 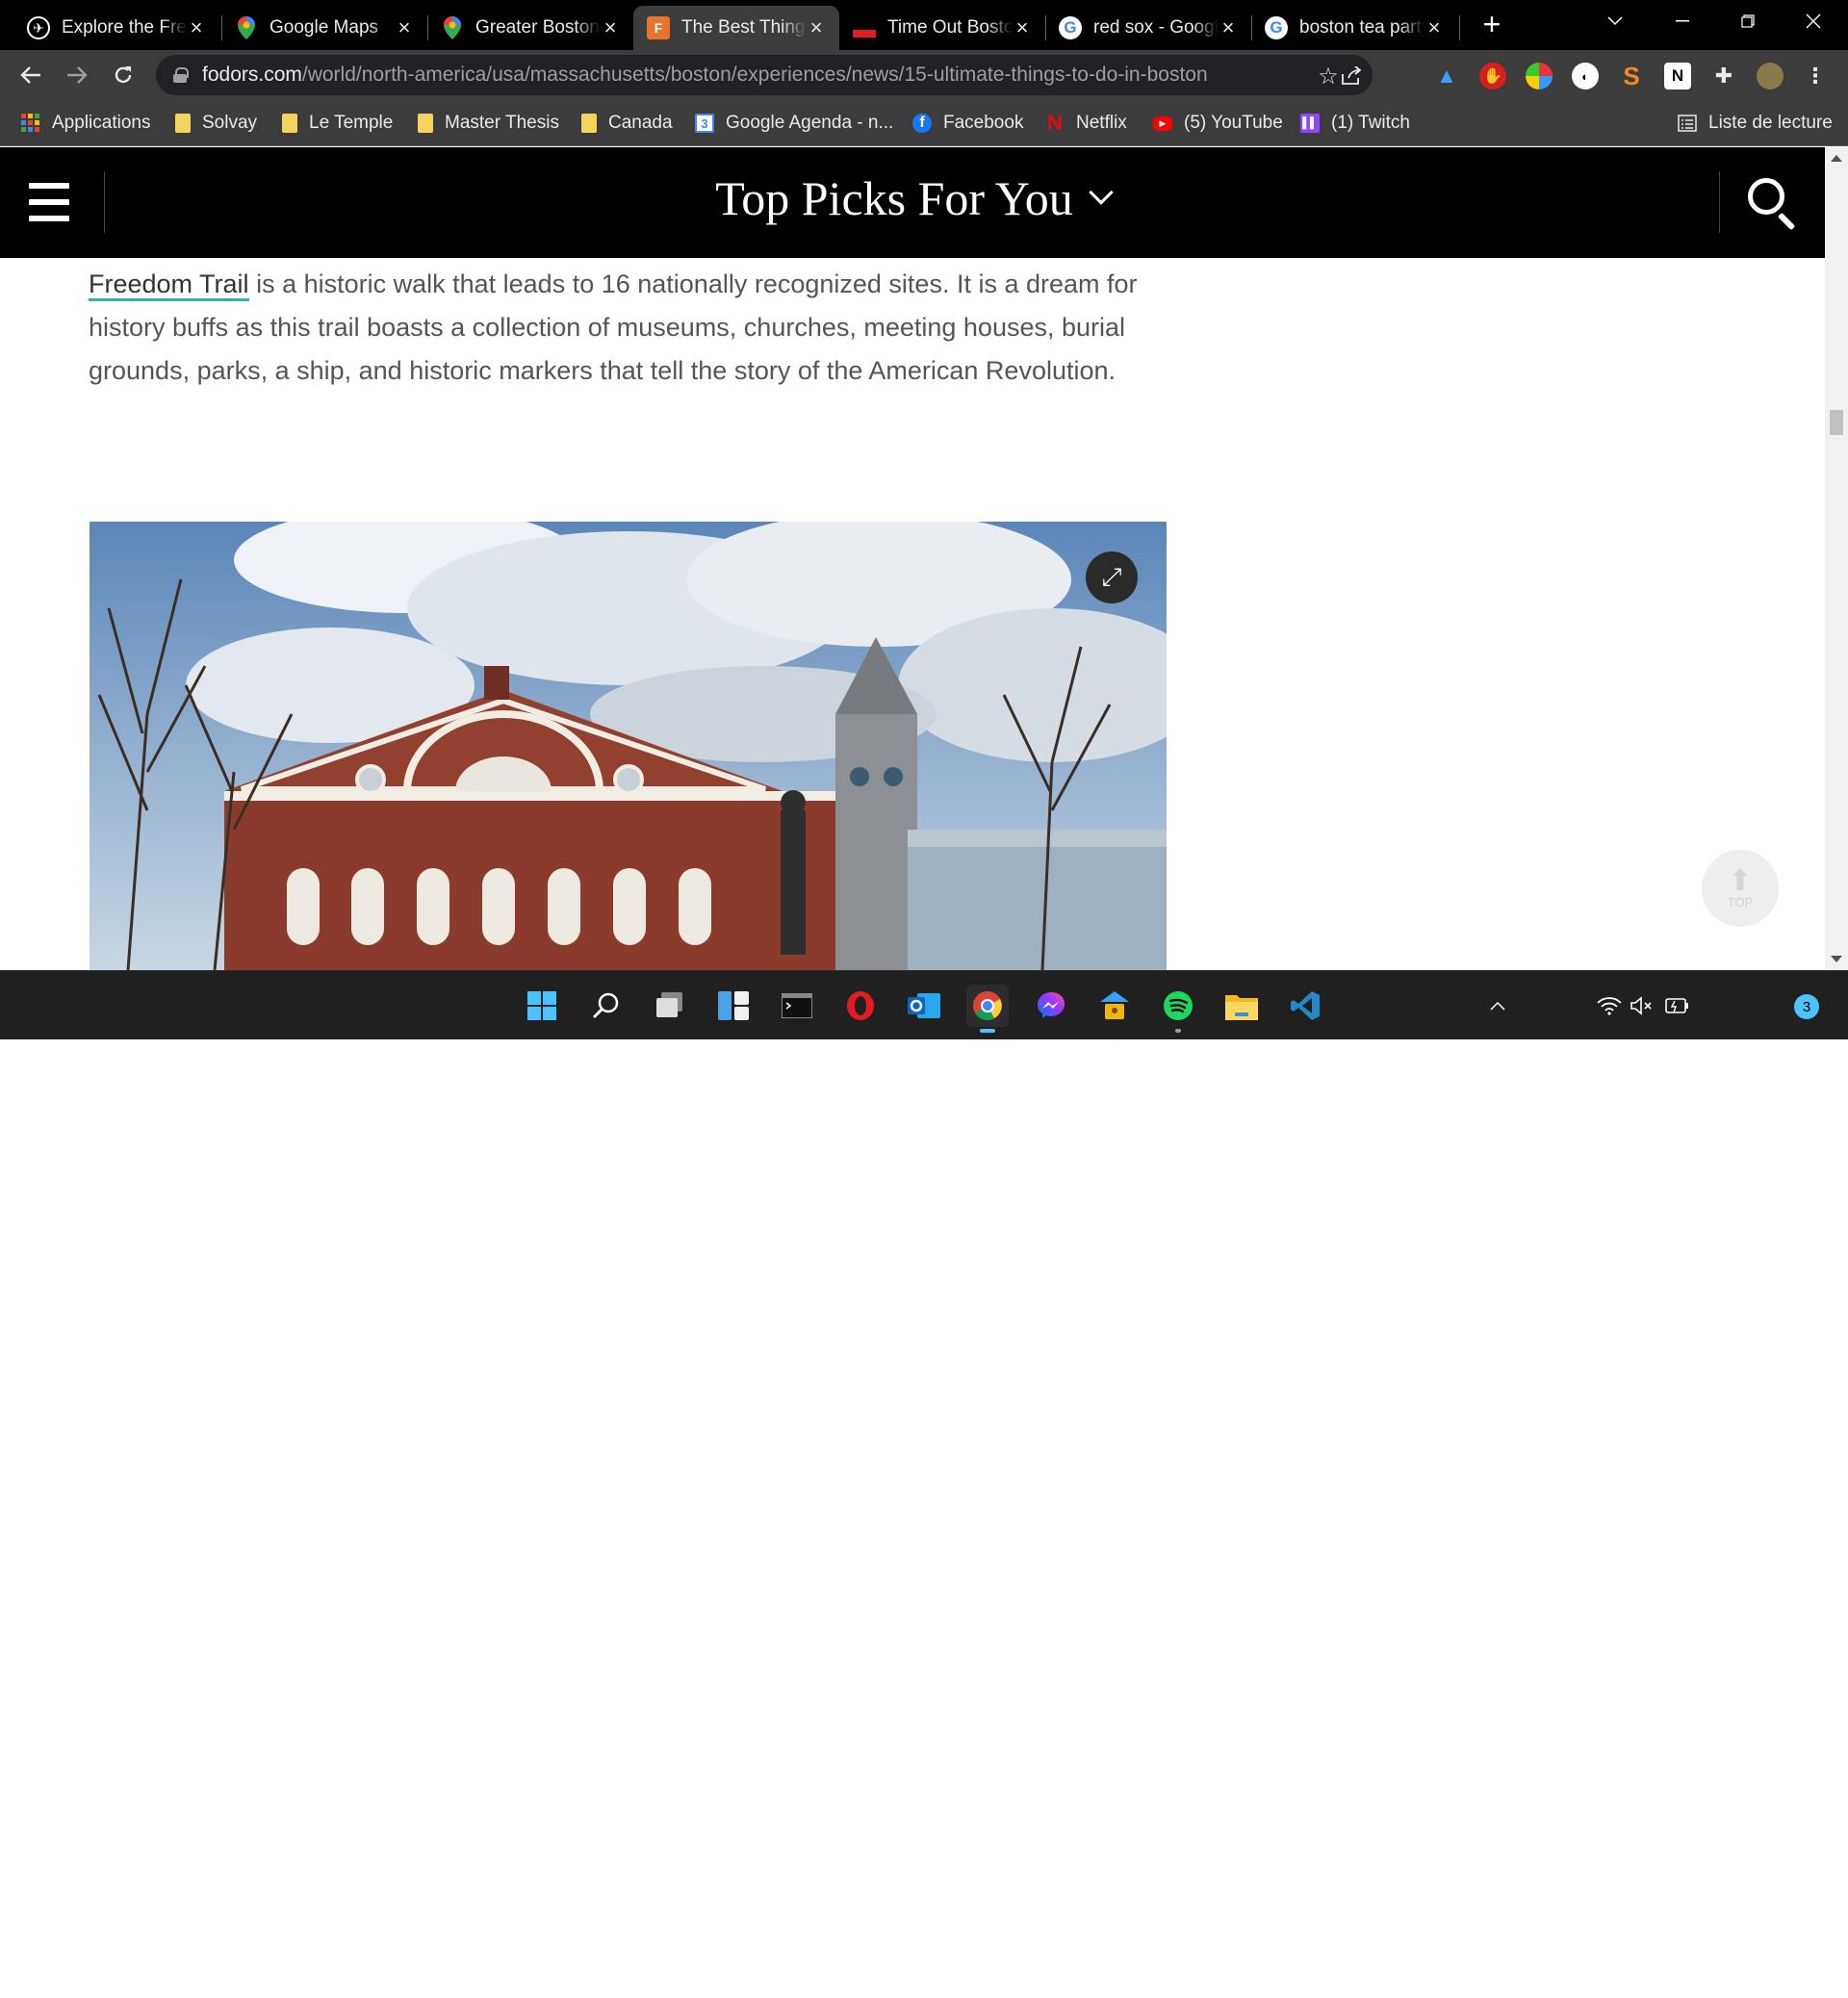 What do you see at coordinates (1740, 880) in the screenshot?
I see `up-arrow-icon: ⬆` at bounding box center [1740, 880].